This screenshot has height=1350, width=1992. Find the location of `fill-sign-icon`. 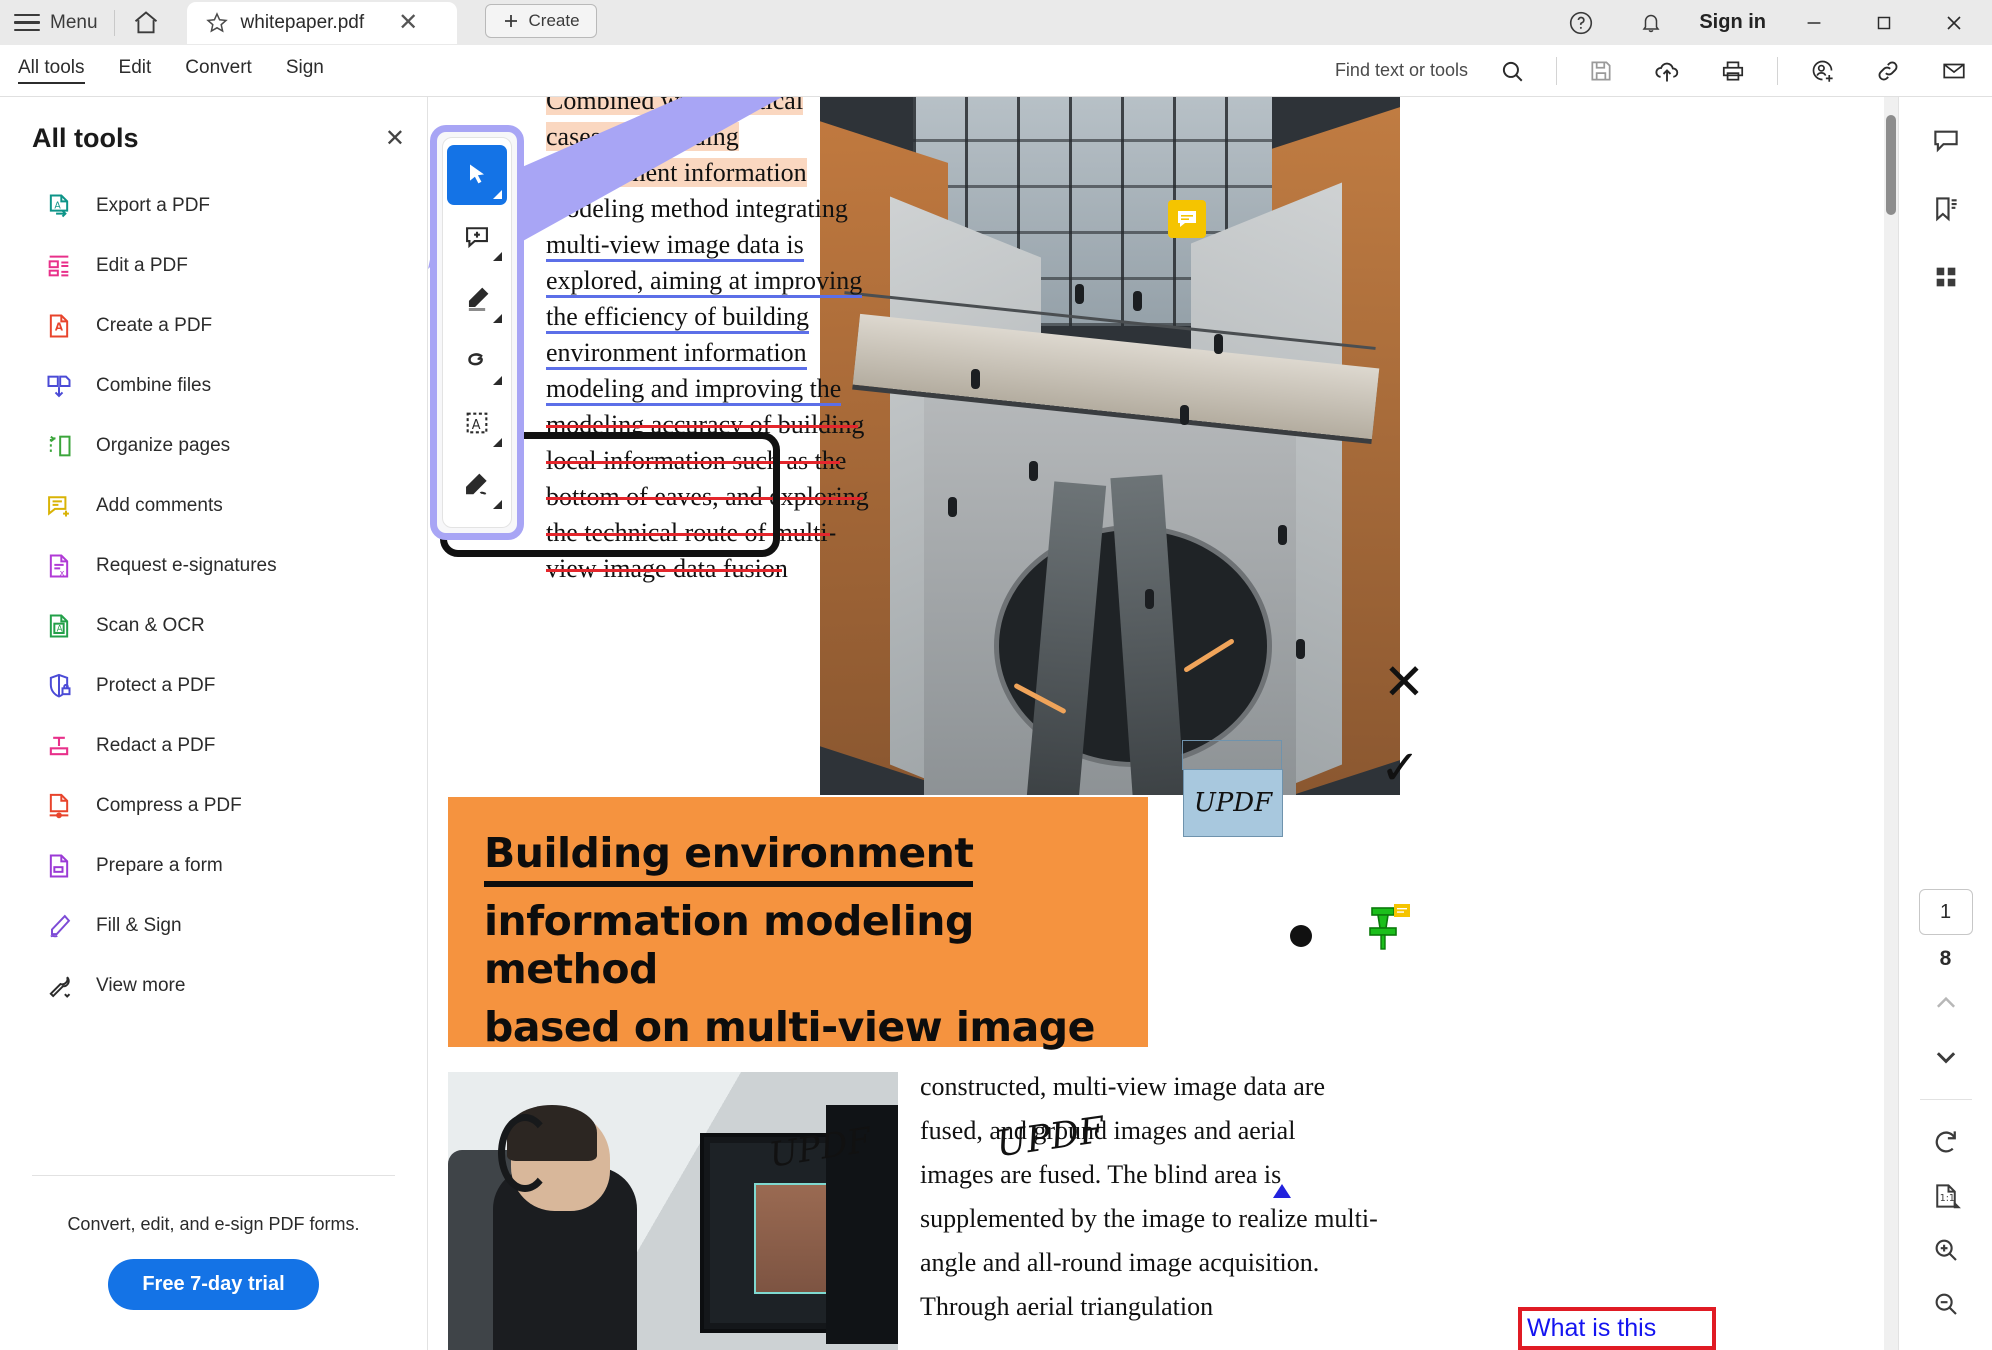

fill-sign-icon is located at coordinates (59, 926).